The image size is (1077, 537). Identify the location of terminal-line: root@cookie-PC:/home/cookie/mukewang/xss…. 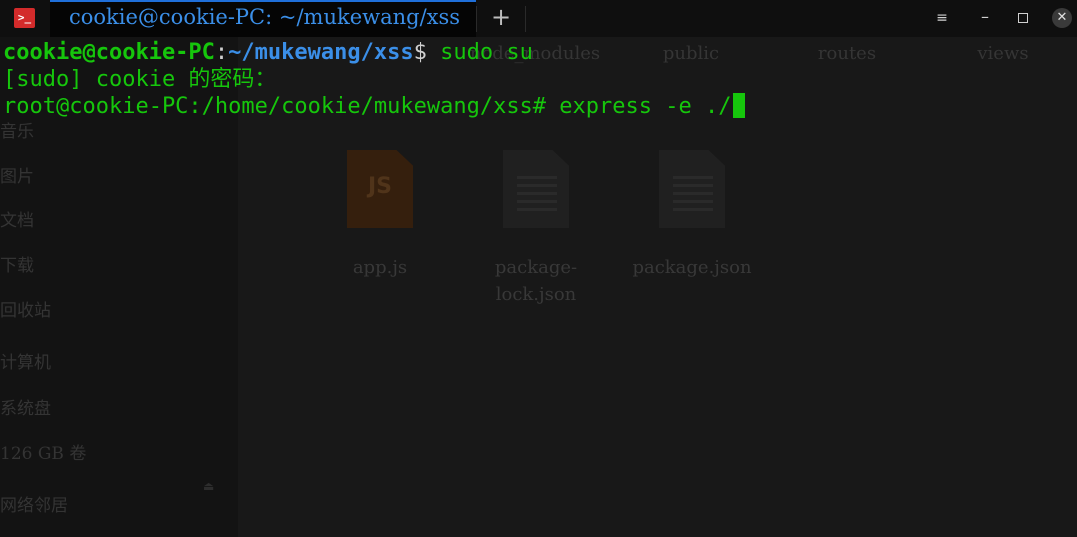
(374, 106).